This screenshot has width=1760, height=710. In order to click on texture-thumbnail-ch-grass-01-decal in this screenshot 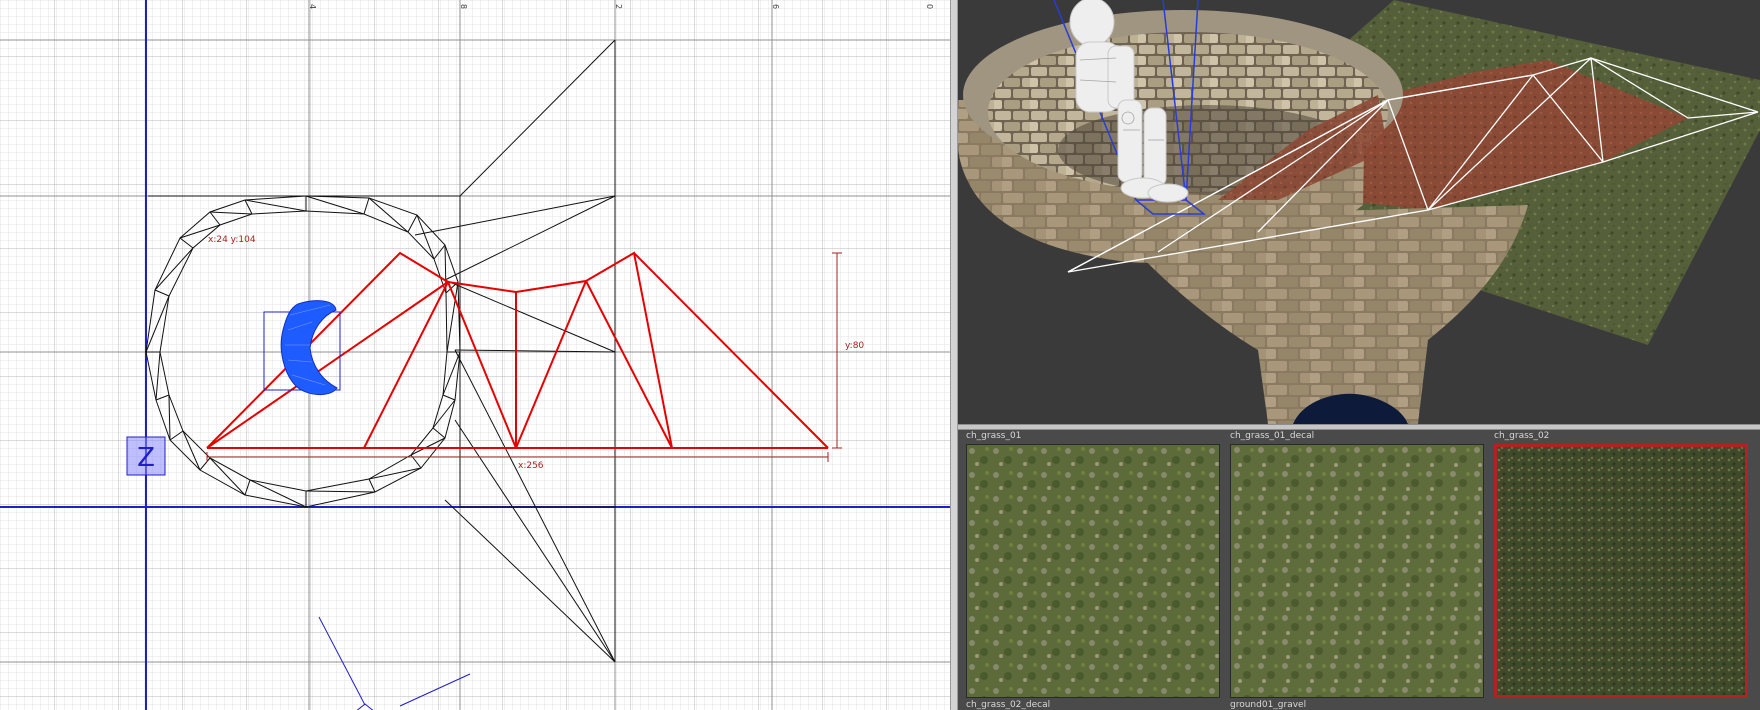, I will do `click(1357, 571)`.